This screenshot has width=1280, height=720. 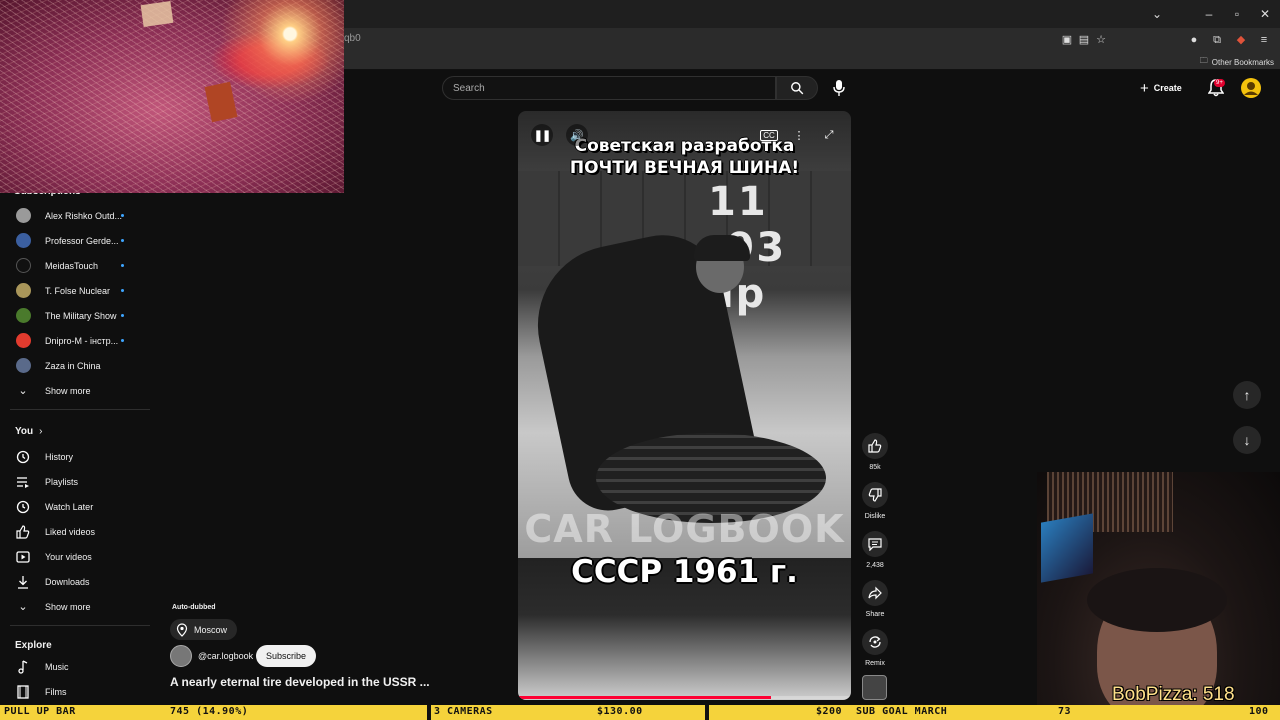 I want to click on remix-action: Remix, so click(x=875, y=648).